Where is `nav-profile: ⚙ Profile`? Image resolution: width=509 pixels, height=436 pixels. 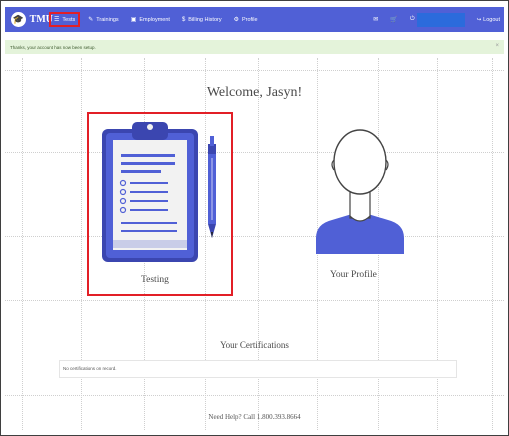 nav-profile: ⚙ Profile is located at coordinates (245, 20).